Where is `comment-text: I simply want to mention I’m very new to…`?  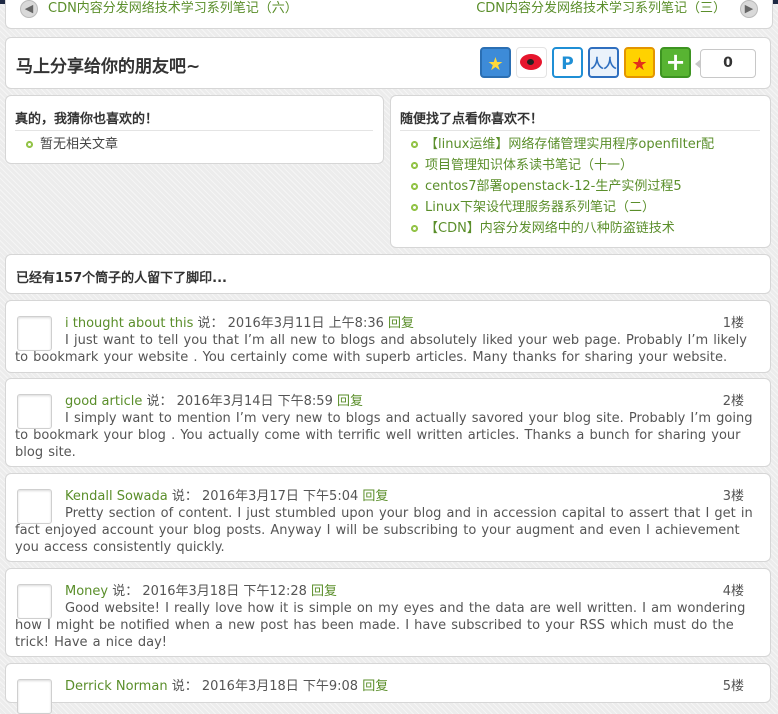
comment-text: I simply want to mention I’m very new to… is located at coordinates (384, 435).